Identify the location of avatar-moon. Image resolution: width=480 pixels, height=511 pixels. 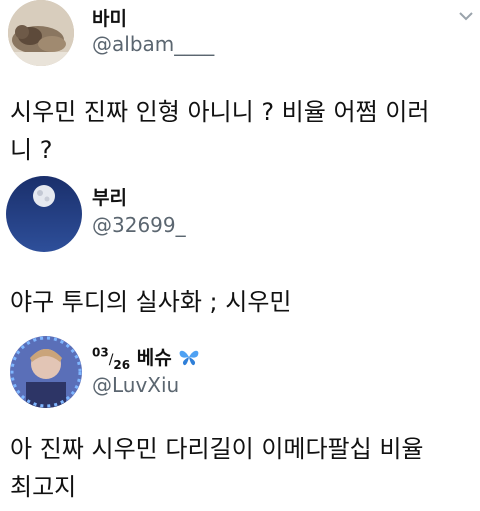
(44, 214).